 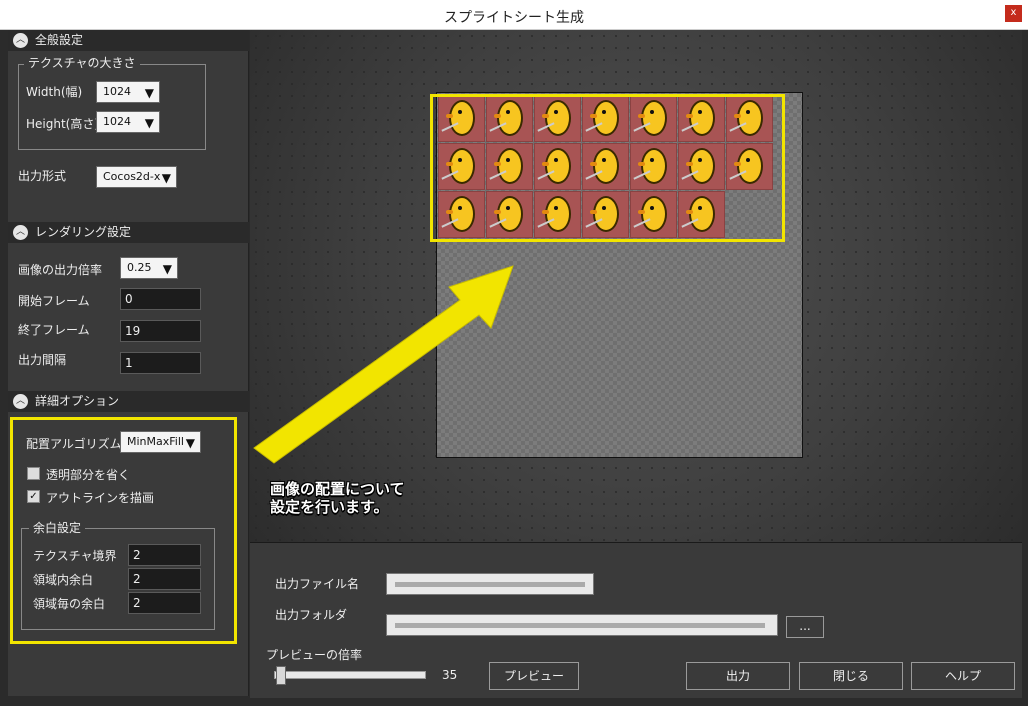 What do you see at coordinates (128, 40) in the screenshot?
I see `section-header-general: ︿ 全般設定` at bounding box center [128, 40].